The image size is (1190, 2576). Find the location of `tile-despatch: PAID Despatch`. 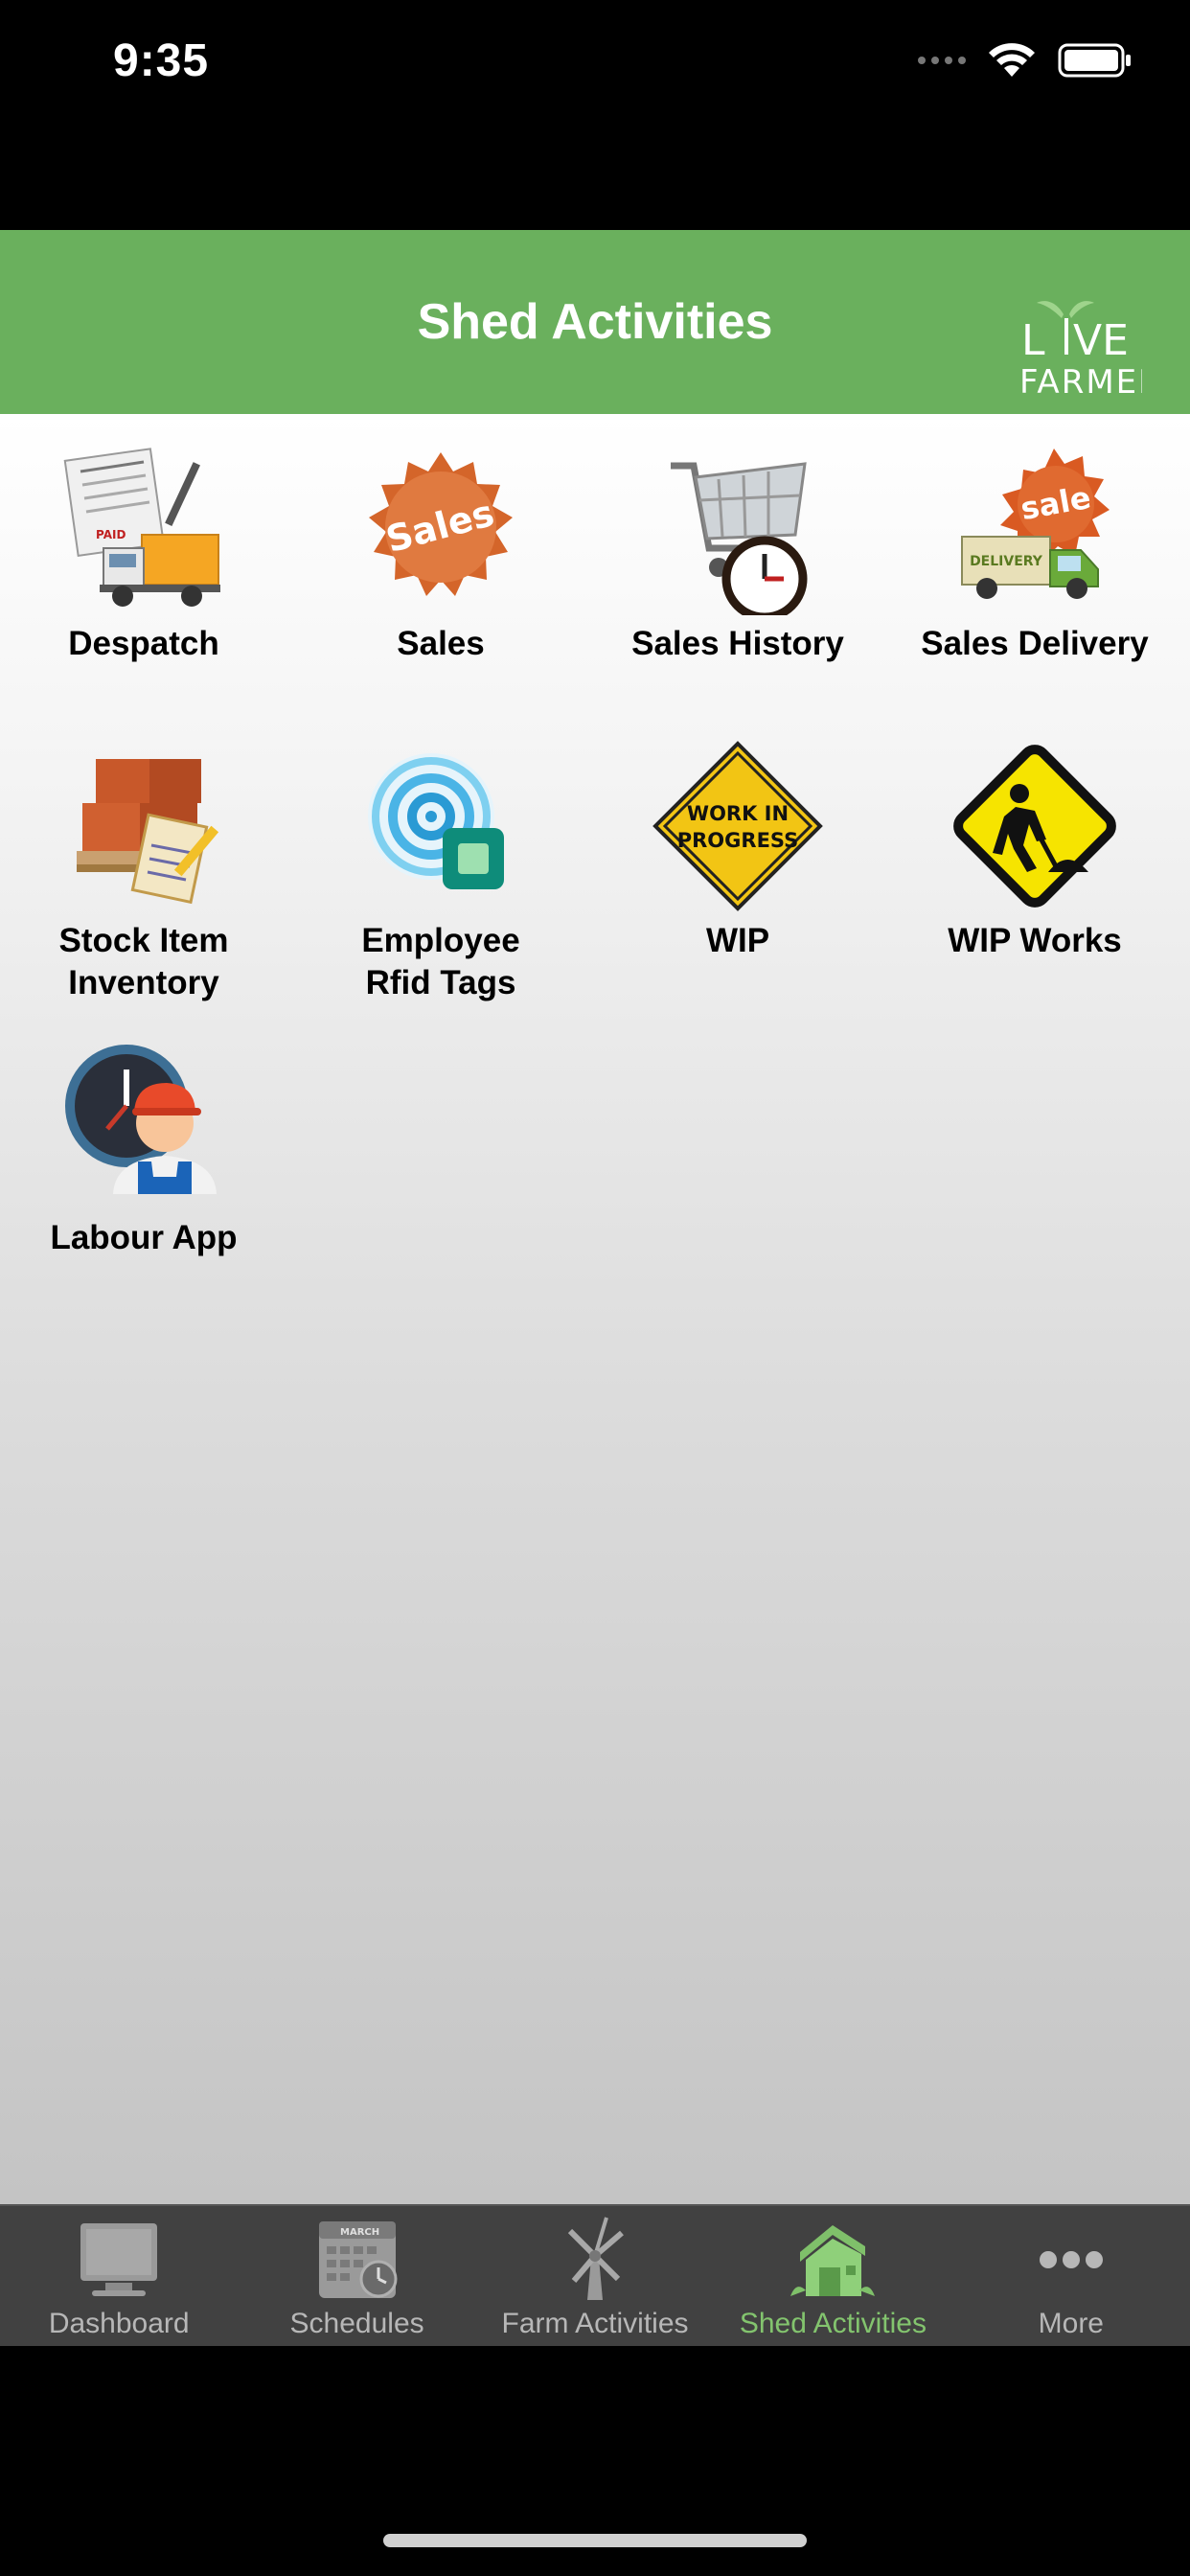

tile-despatch: PAID Despatch is located at coordinates (144, 554).